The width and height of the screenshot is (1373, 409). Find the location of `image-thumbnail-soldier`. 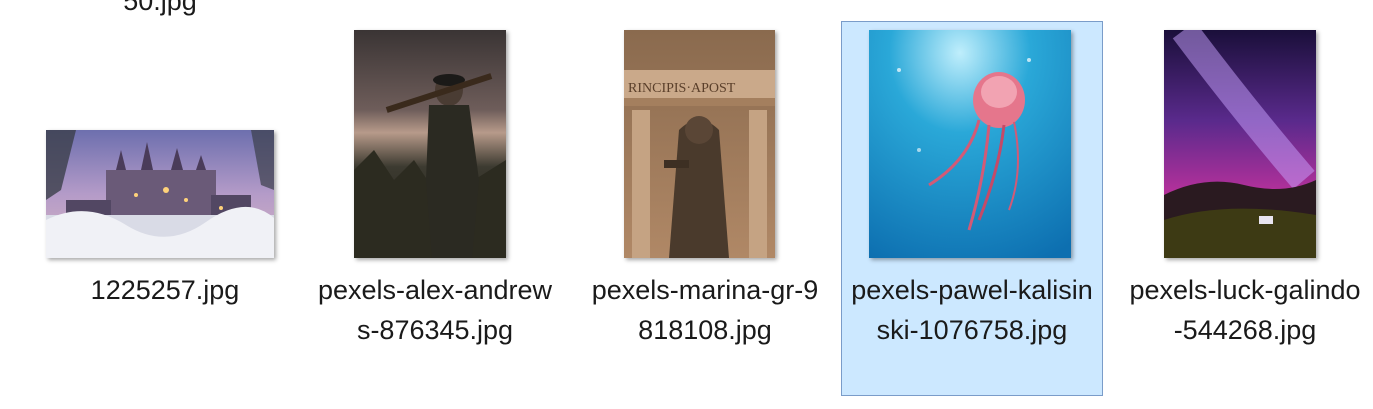

image-thumbnail-soldier is located at coordinates (430, 144).